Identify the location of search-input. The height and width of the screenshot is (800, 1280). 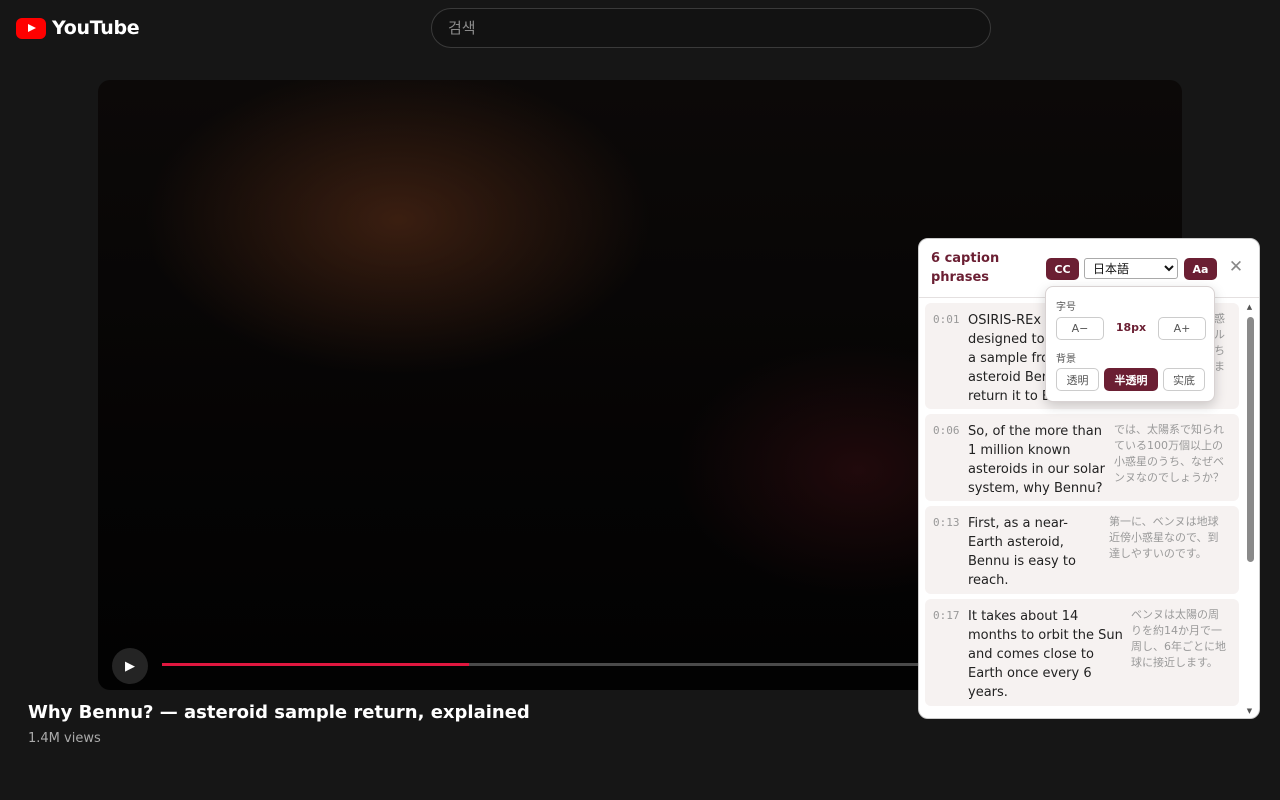
(711, 28).